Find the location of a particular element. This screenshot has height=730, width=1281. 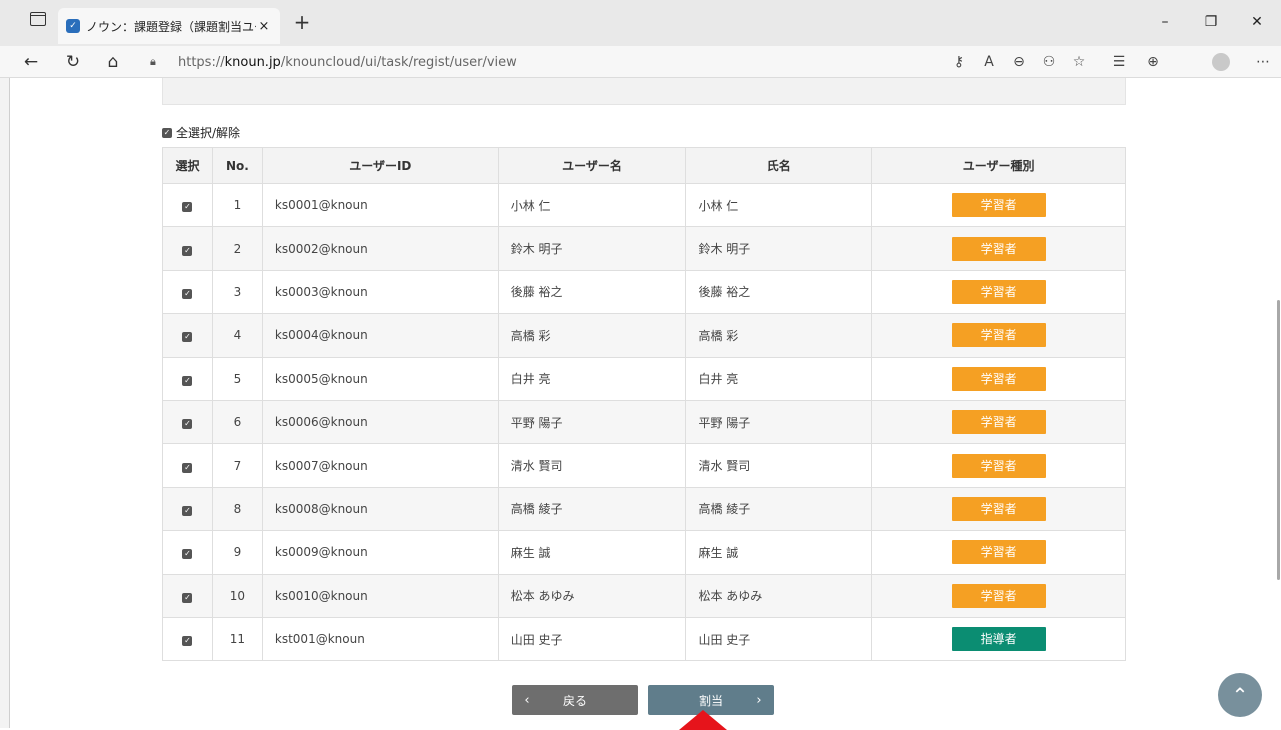

chevron-up-icon: ⌃ is located at coordinates (1240, 695).